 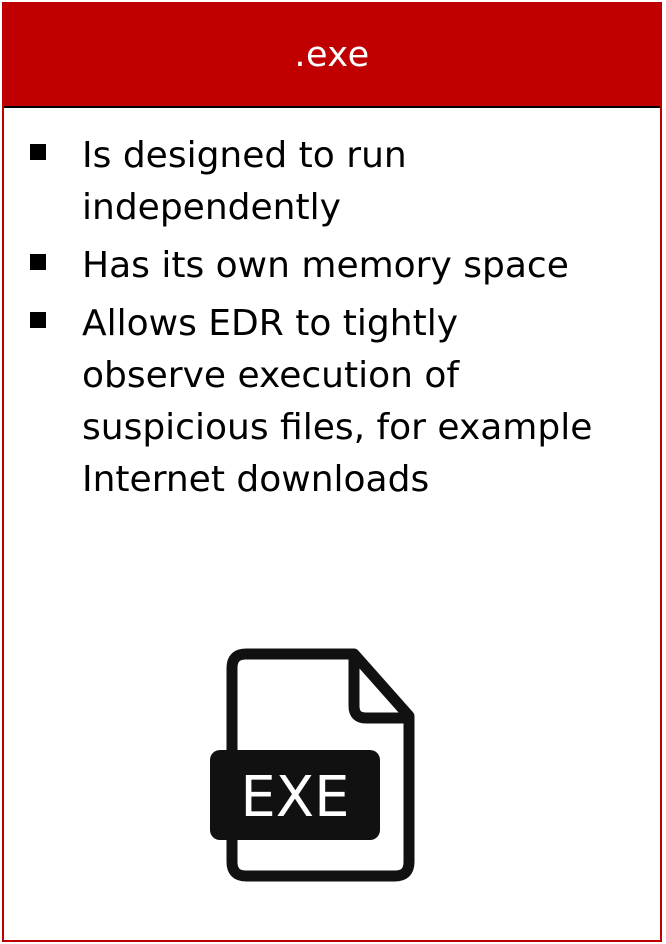 What do you see at coordinates (335, 182) in the screenshot?
I see `list-item: Is designed to run independently` at bounding box center [335, 182].